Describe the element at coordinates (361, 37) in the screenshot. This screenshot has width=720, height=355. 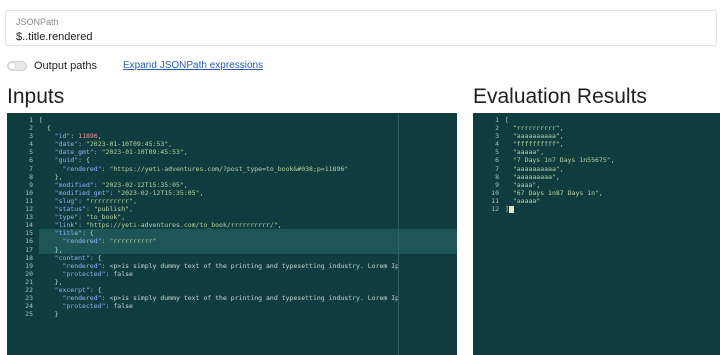
I see `jsonpath-input` at that location.